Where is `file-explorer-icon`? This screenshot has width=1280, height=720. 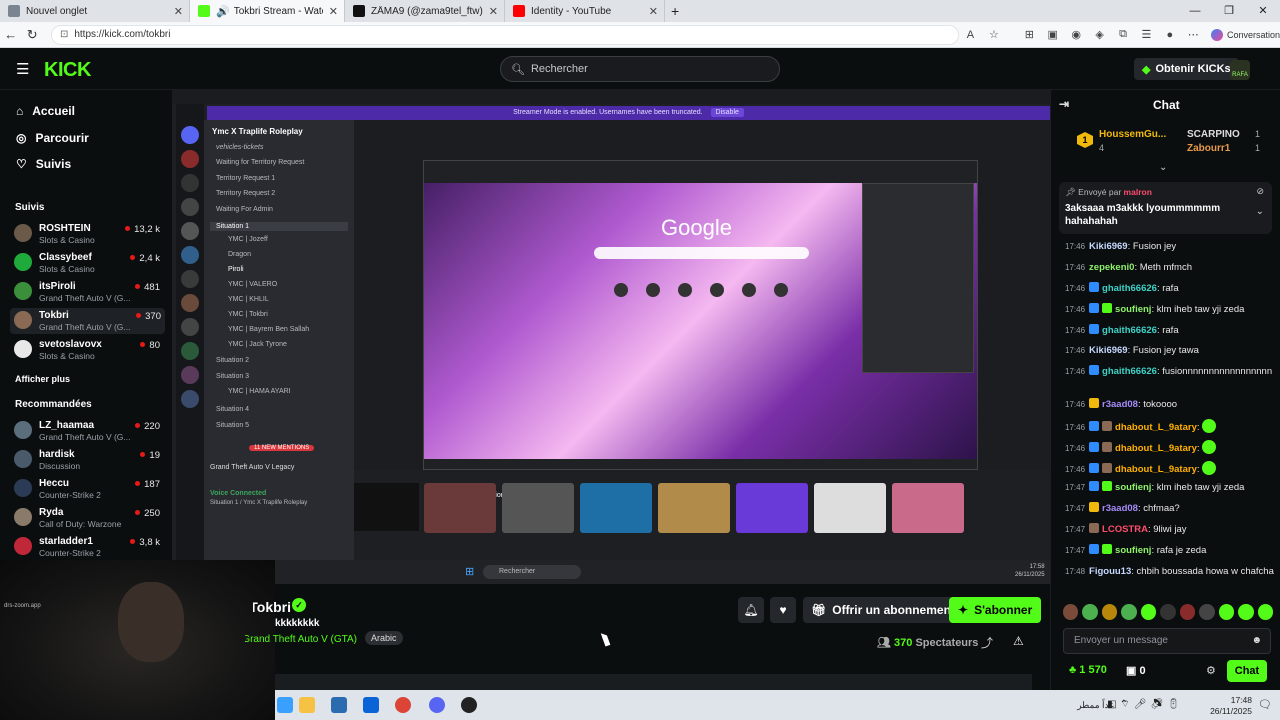 file-explorer-icon is located at coordinates (307, 705).